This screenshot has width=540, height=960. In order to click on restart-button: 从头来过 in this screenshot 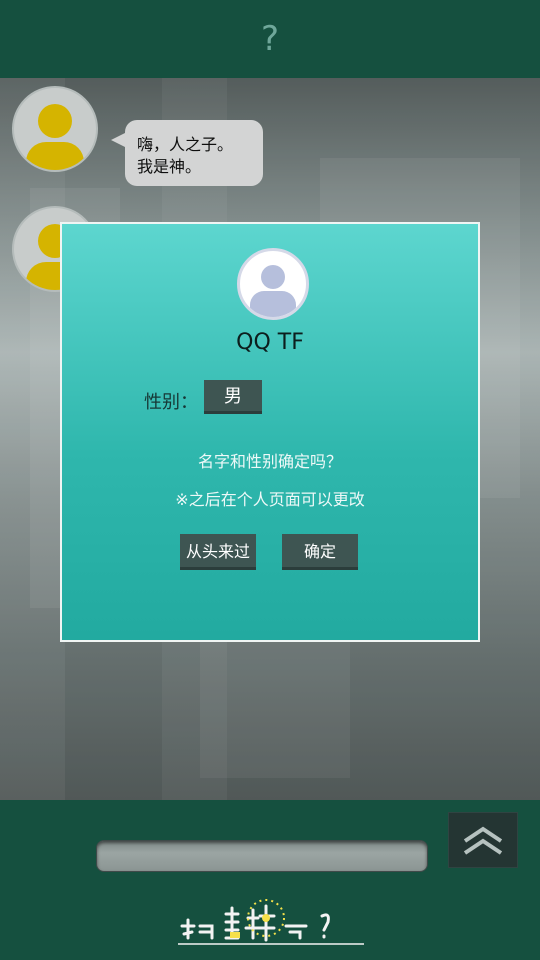, I will do `click(218, 552)`.